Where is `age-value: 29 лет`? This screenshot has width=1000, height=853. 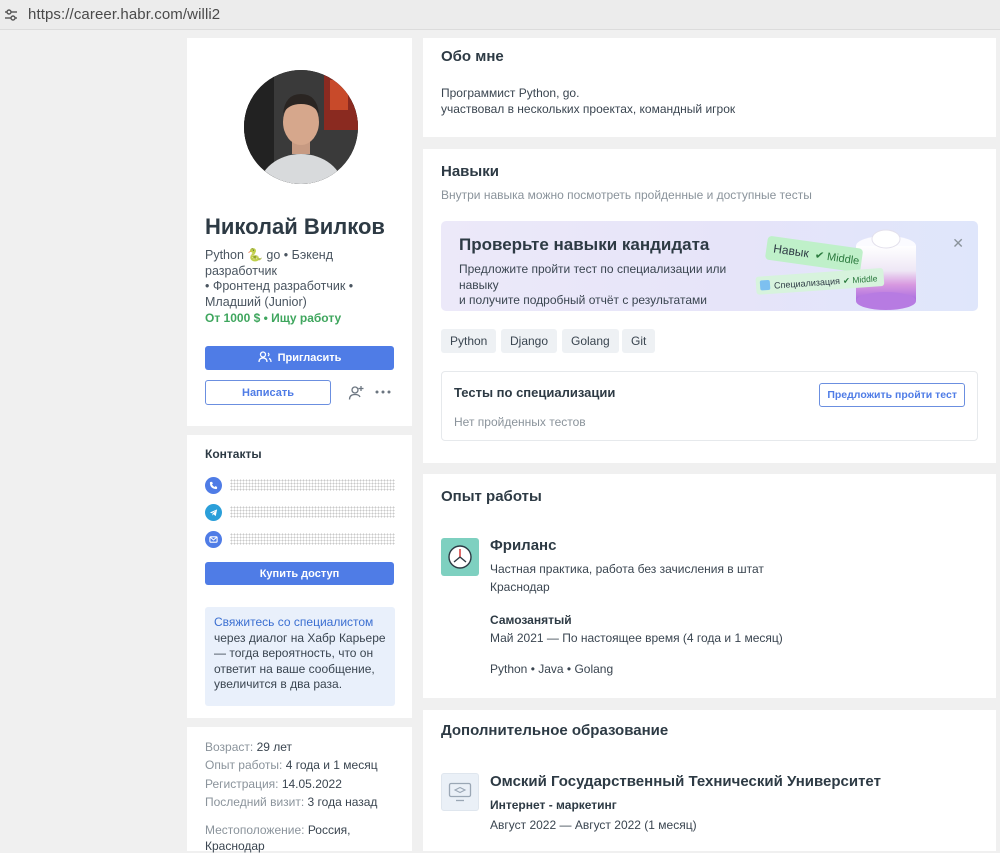 age-value: 29 лет is located at coordinates (274, 747).